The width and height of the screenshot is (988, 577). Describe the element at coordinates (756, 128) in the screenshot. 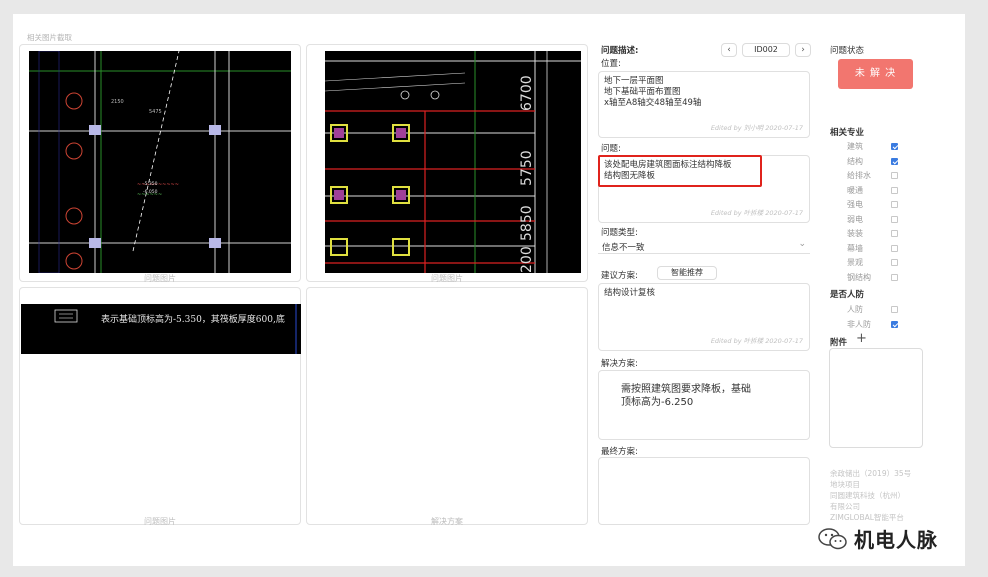

I see `location-edited: Edited by 刘小明 2020-07-17` at that location.